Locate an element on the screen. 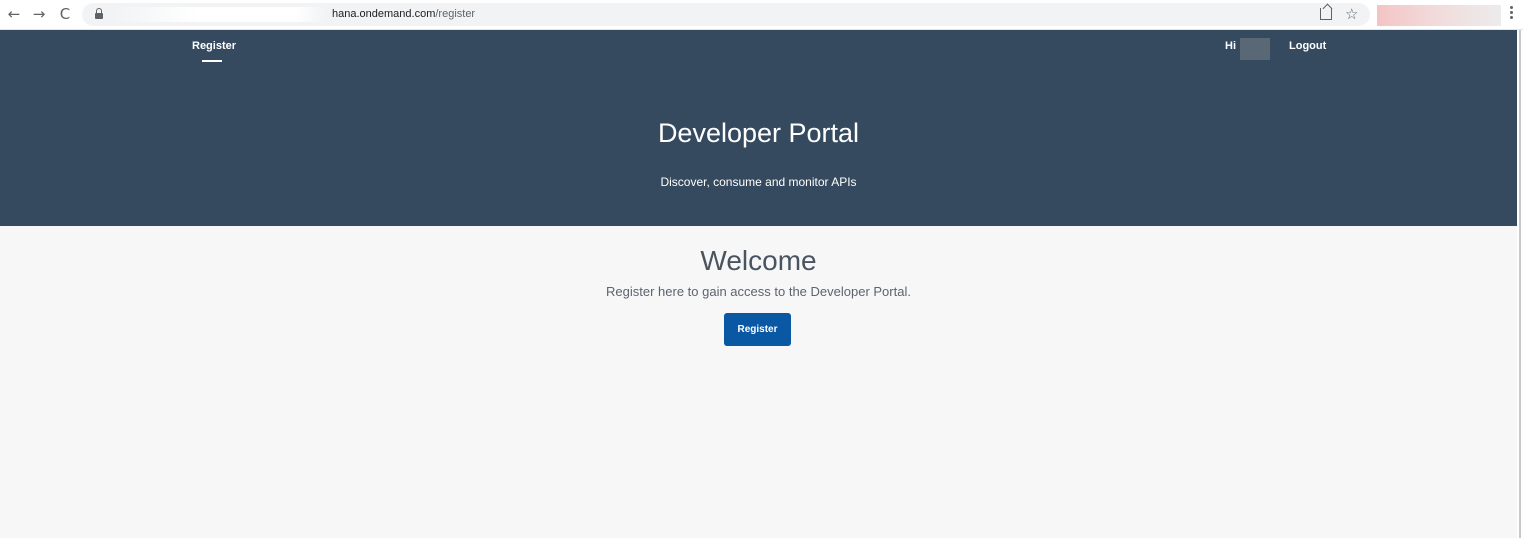  url-host: hana.ondemand.com is located at coordinates (384, 14).